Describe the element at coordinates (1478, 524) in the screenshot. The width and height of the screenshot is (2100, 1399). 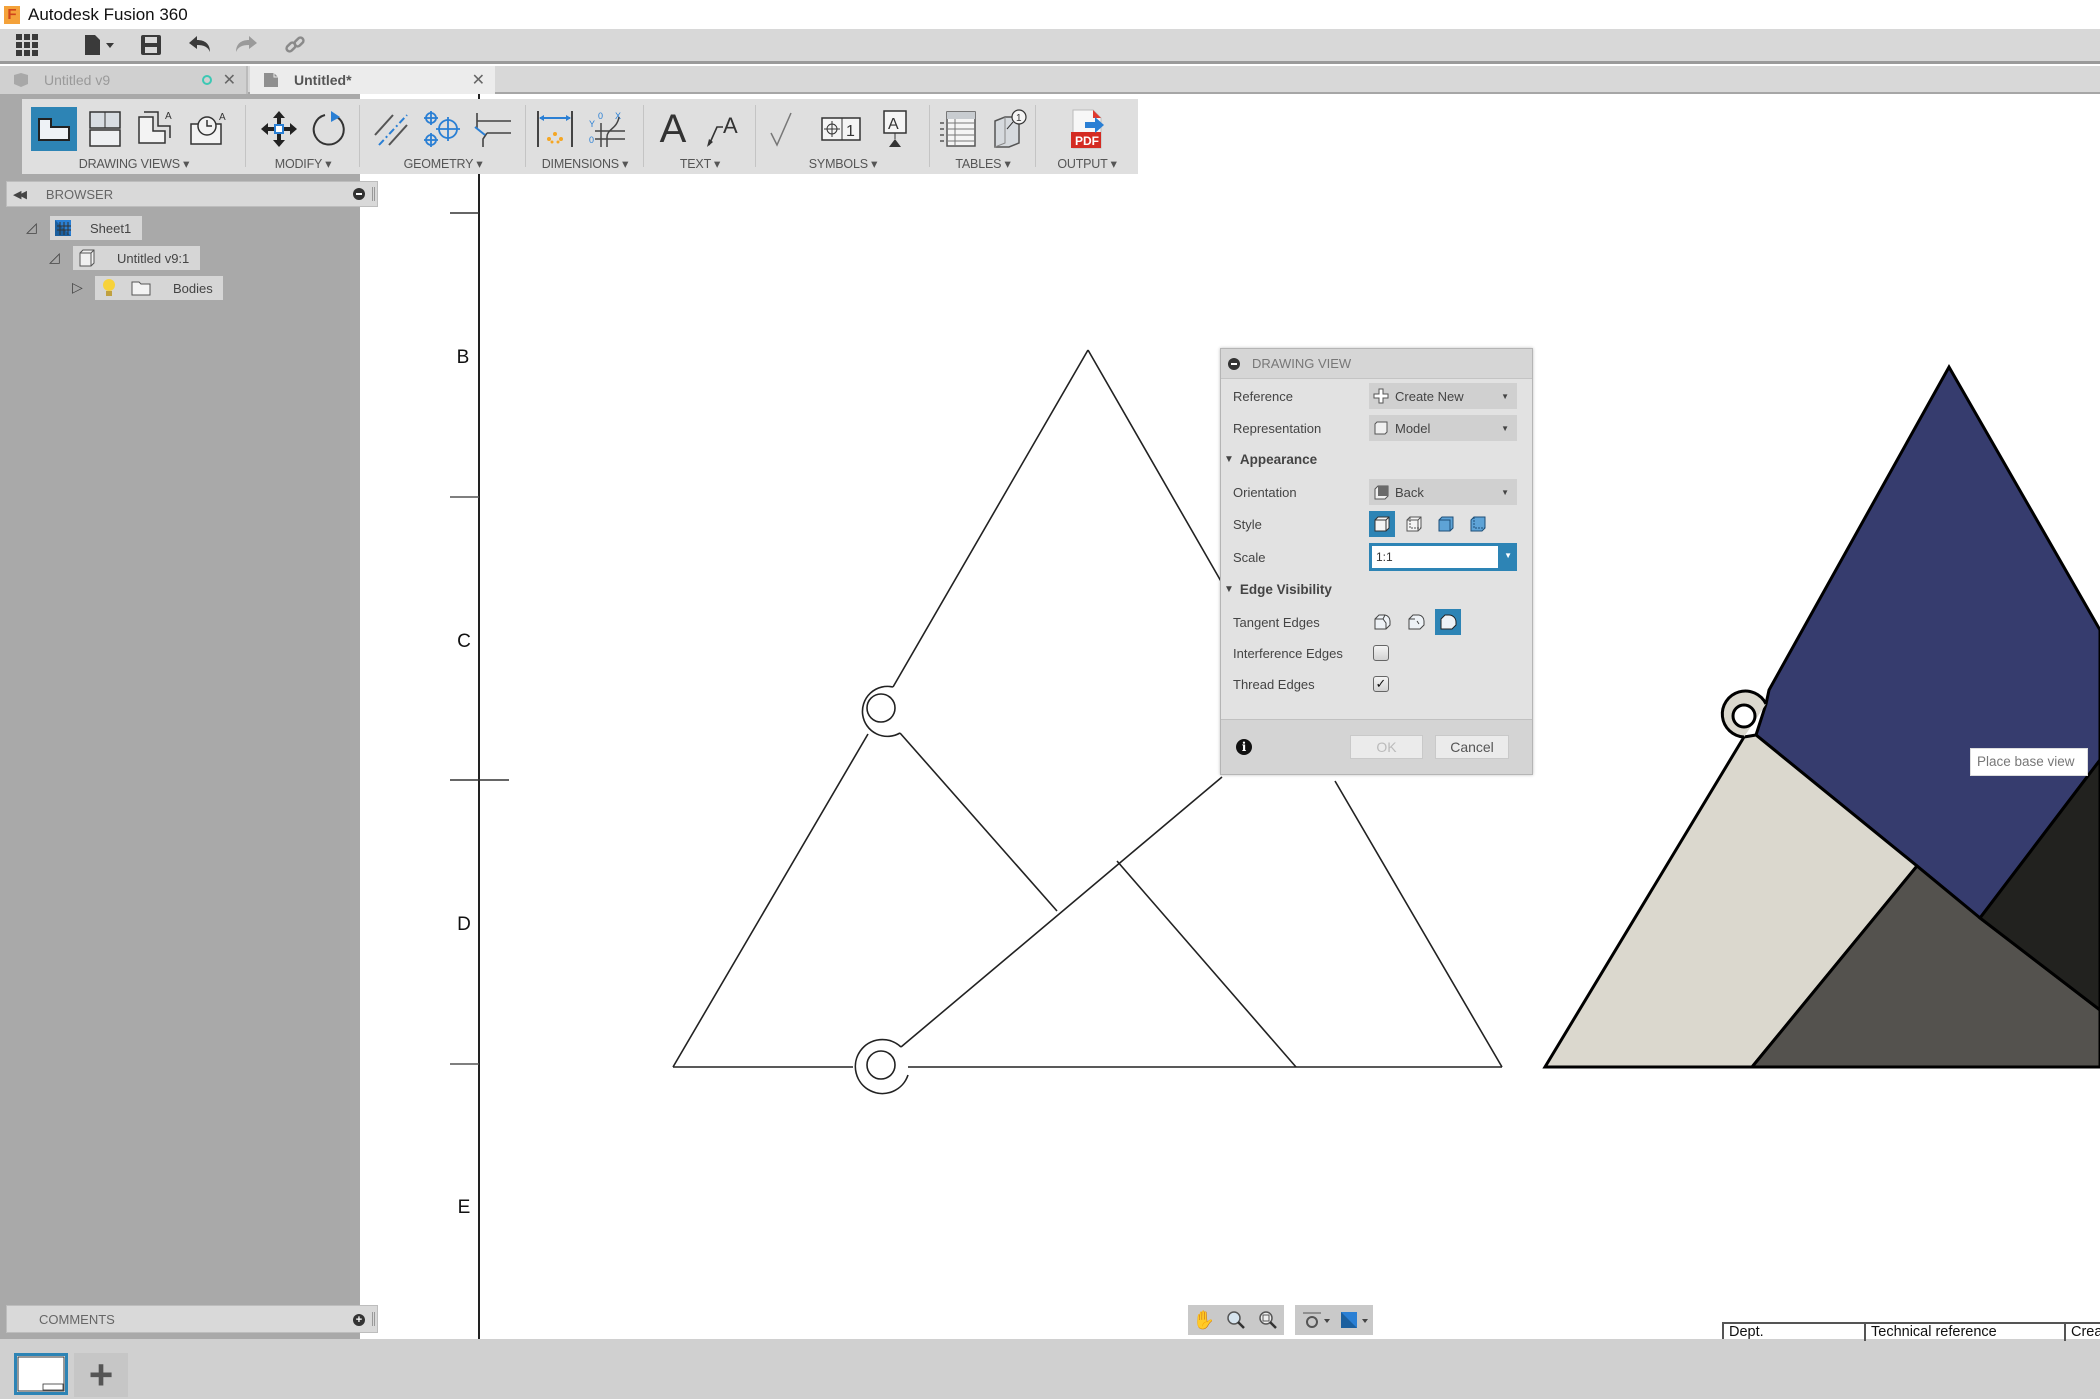
I see `style-shaded-hidden-button` at that location.